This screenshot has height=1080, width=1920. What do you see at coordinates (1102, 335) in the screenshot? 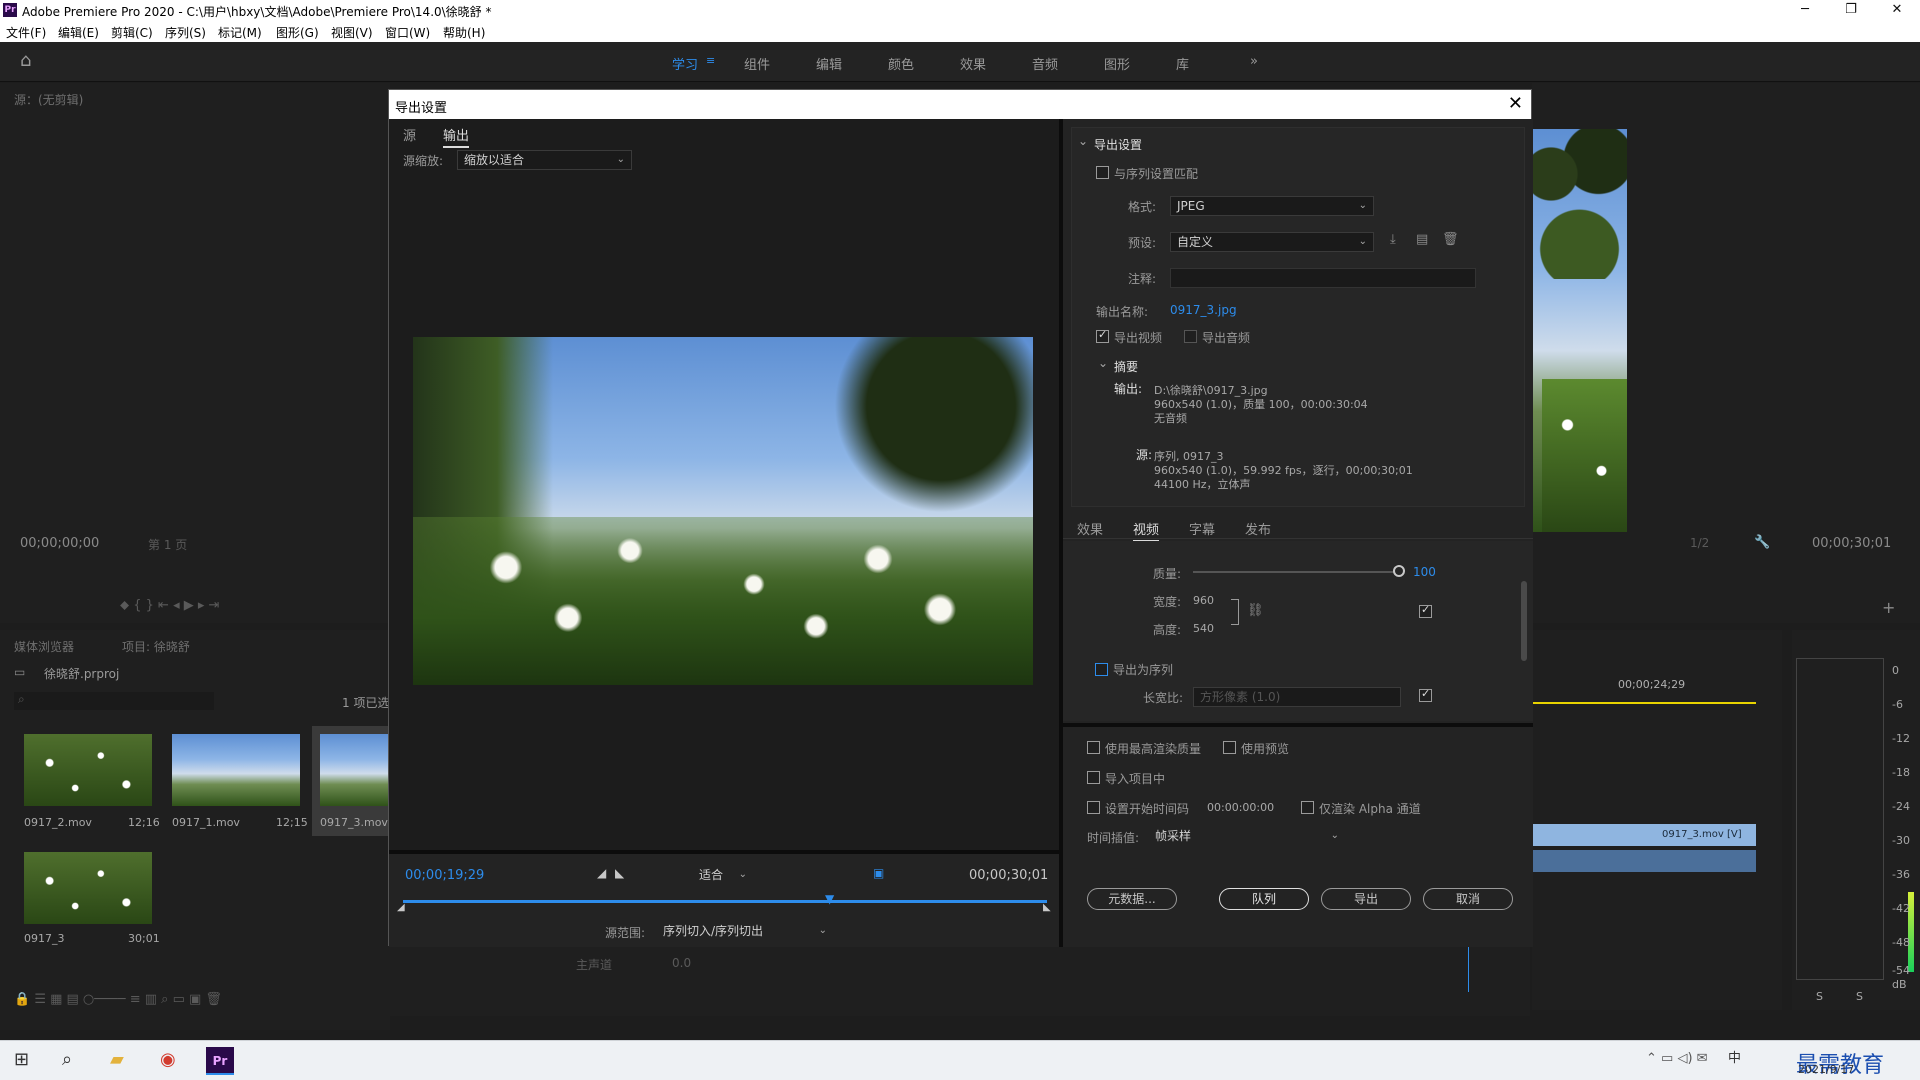
I see `export-video-checkbox` at bounding box center [1102, 335].